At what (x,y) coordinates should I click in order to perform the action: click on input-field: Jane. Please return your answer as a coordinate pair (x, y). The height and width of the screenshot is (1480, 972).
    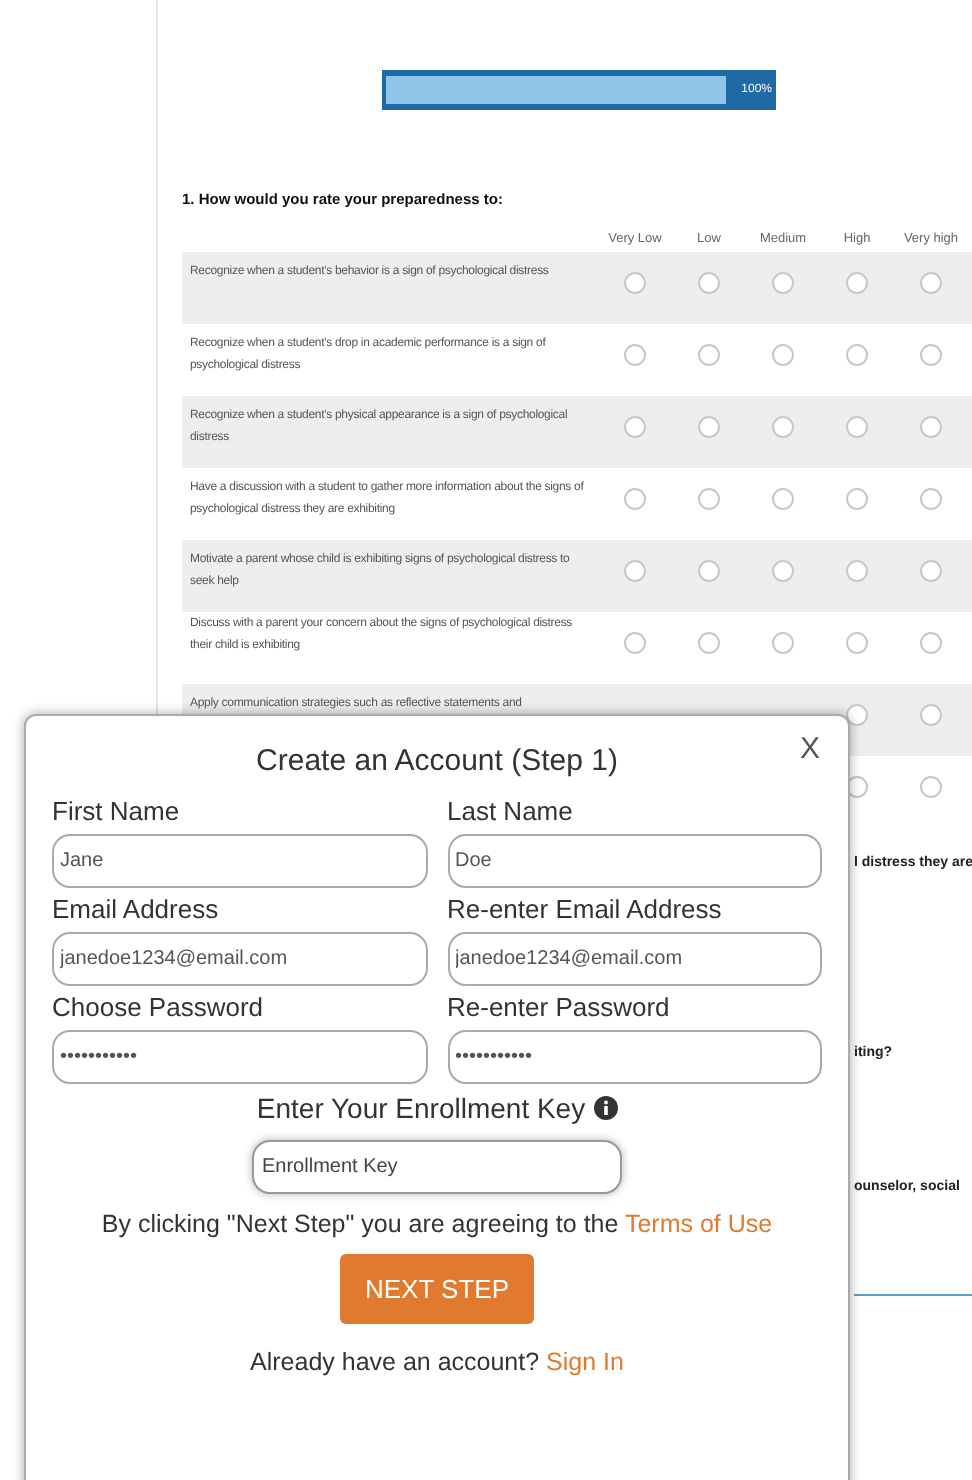
    Looking at the image, I should click on (239, 861).